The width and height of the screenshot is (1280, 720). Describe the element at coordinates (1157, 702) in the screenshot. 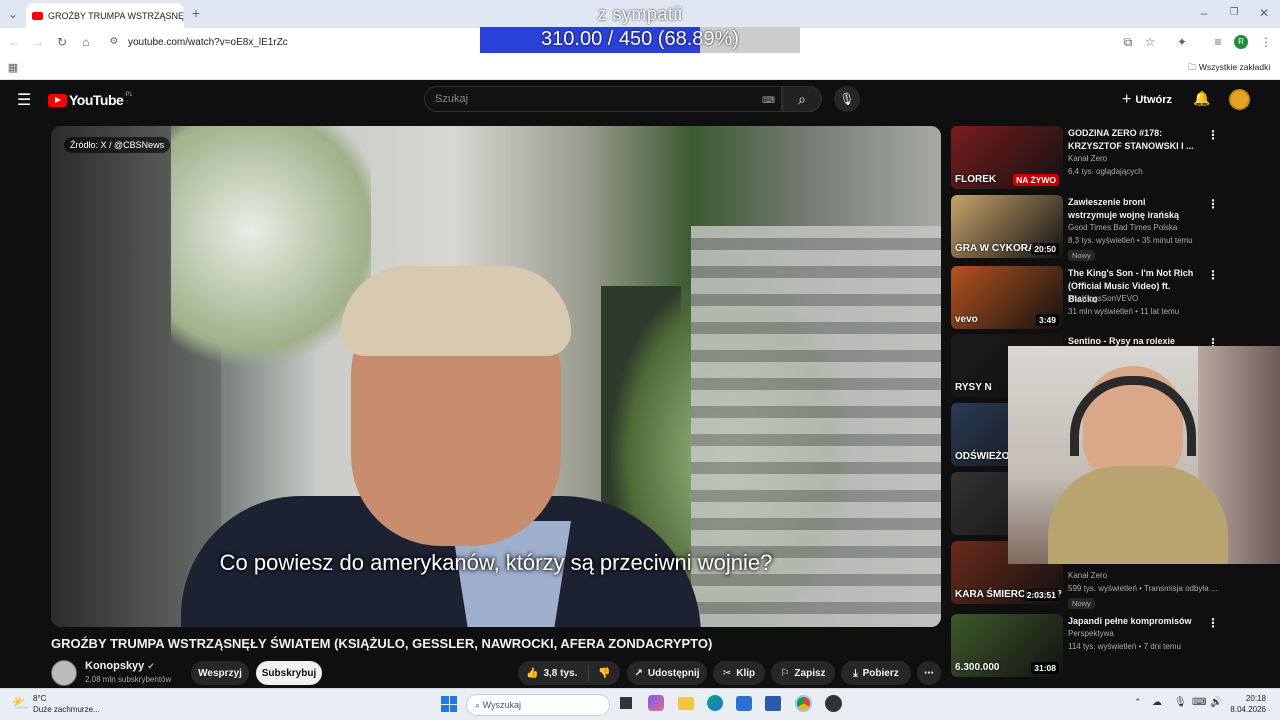

I see `tray-app-icon: ☁` at that location.